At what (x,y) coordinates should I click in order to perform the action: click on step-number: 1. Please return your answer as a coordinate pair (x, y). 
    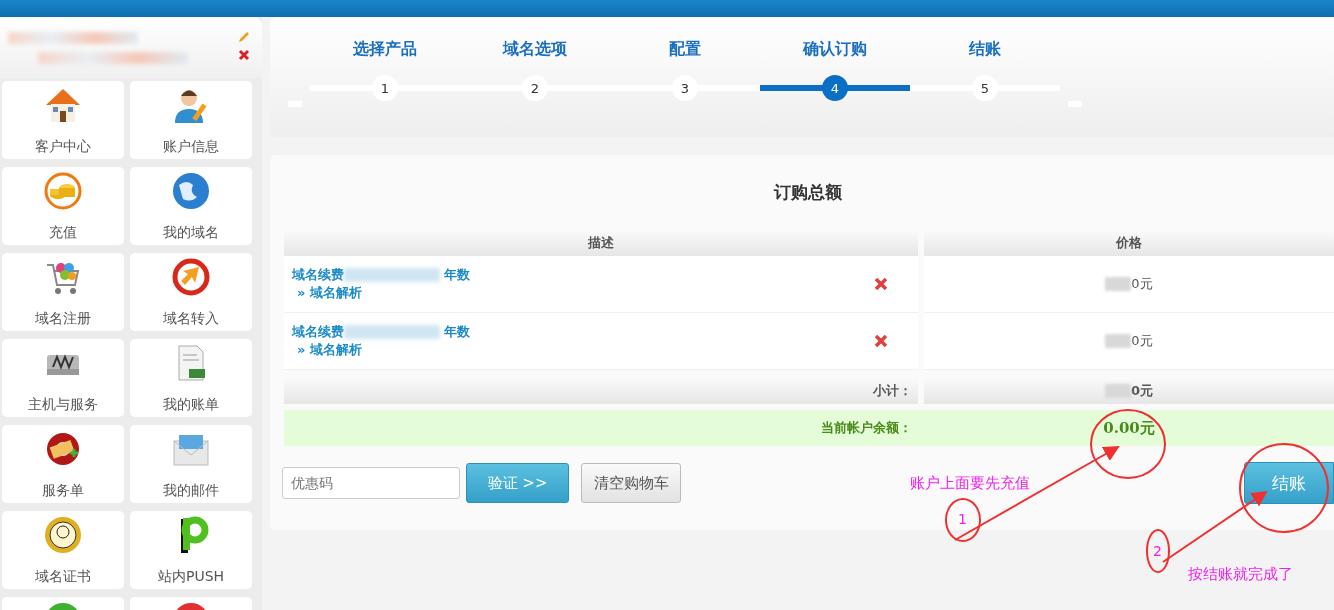
    Looking at the image, I should click on (385, 88).